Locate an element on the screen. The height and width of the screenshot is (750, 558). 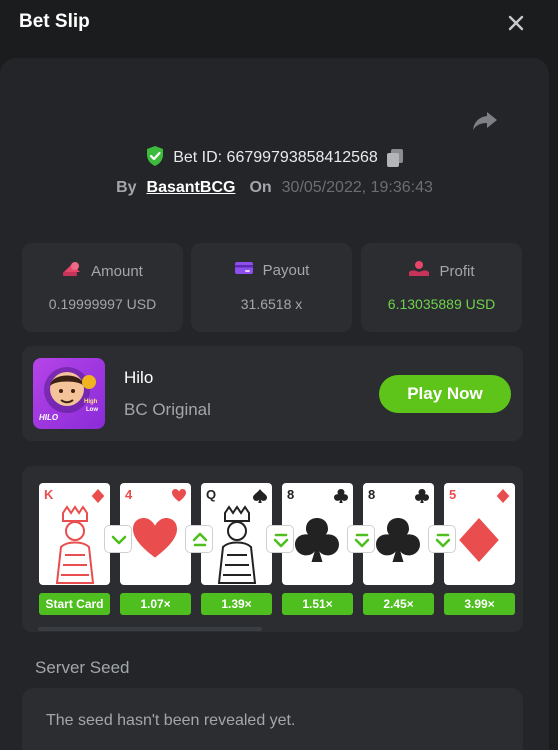
multiplier-label: 1.51× is located at coordinates (317, 604).